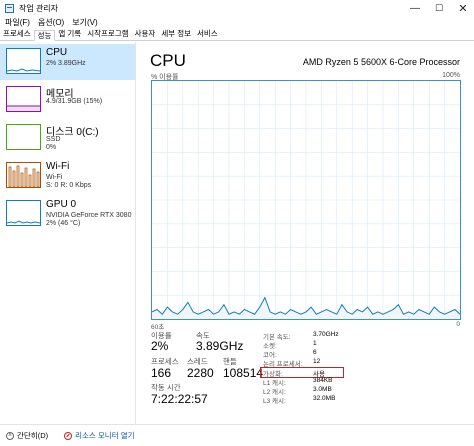 The width and height of the screenshot is (474, 446). I want to click on handles-value: 108514, so click(243, 373).